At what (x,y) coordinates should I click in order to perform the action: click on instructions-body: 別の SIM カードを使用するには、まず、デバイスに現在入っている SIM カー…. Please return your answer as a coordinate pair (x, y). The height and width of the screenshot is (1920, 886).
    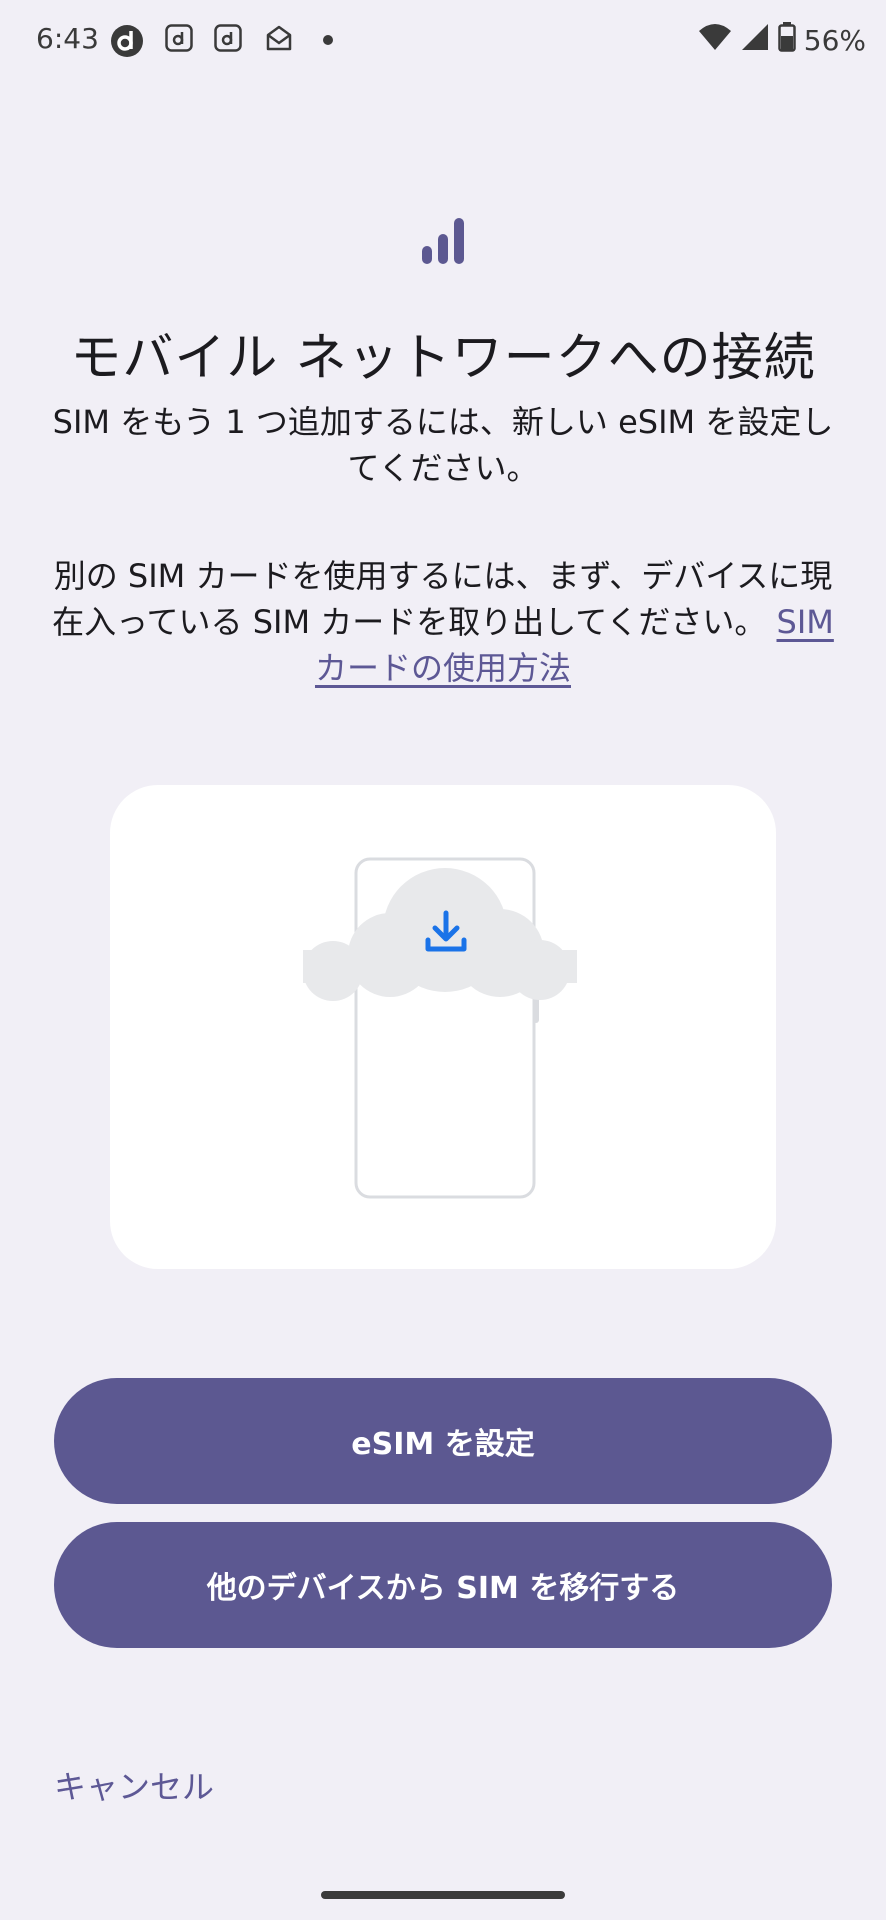
    Looking at the image, I should click on (442, 599).